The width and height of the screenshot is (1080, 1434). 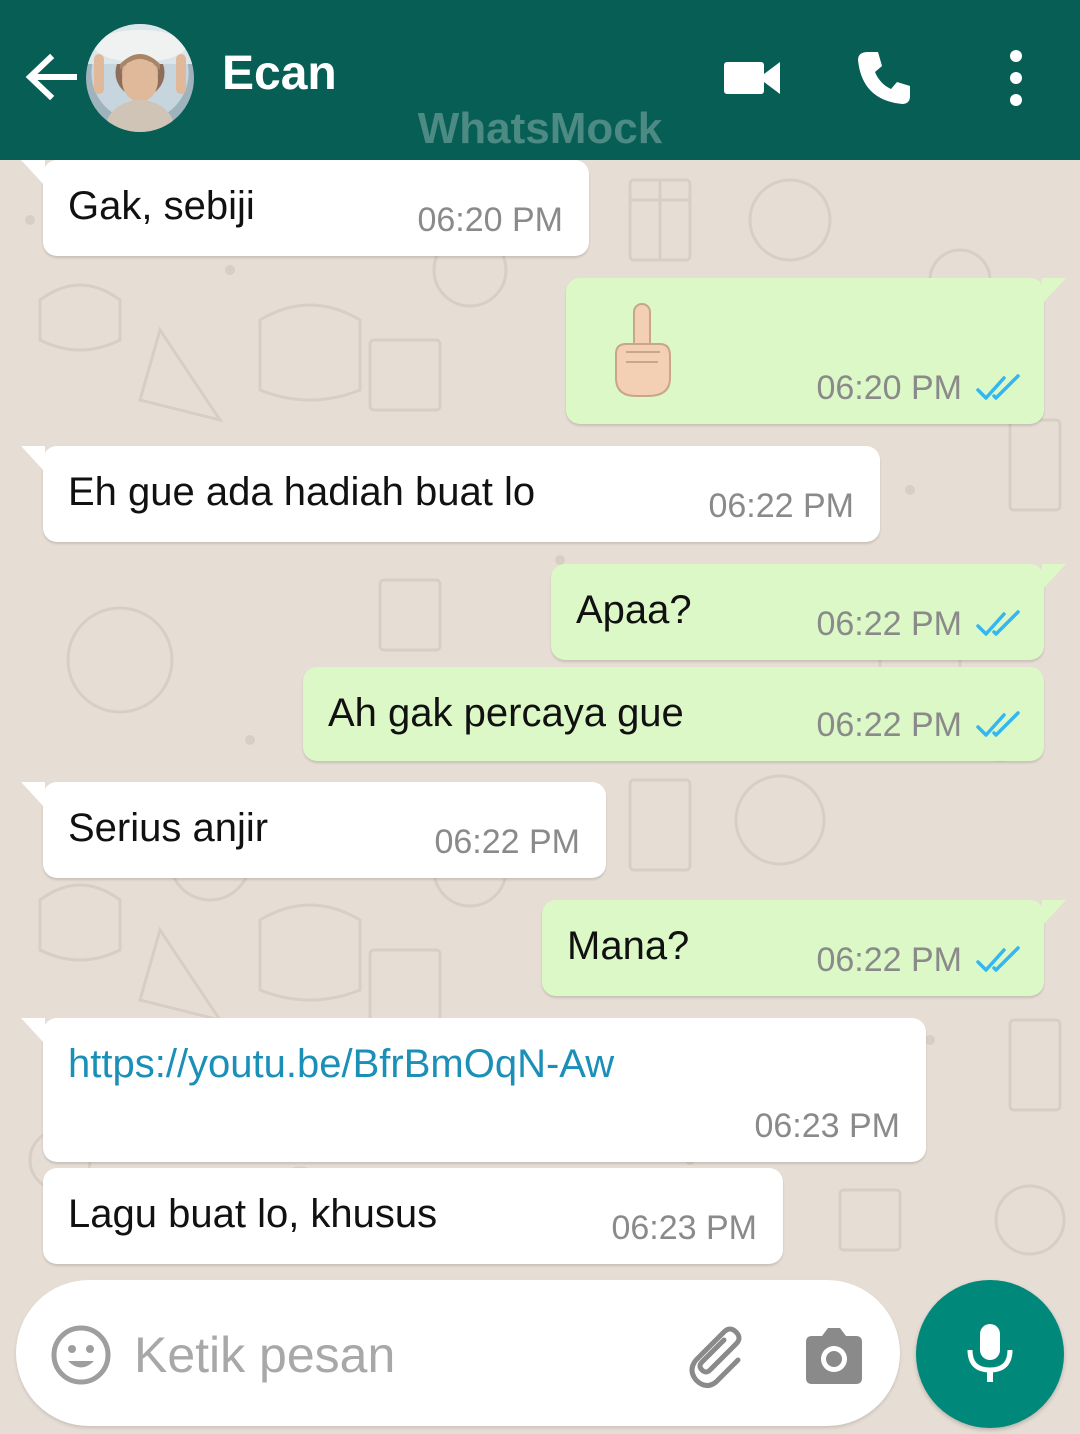 What do you see at coordinates (884, 78) in the screenshot?
I see `voice-call-icon` at bounding box center [884, 78].